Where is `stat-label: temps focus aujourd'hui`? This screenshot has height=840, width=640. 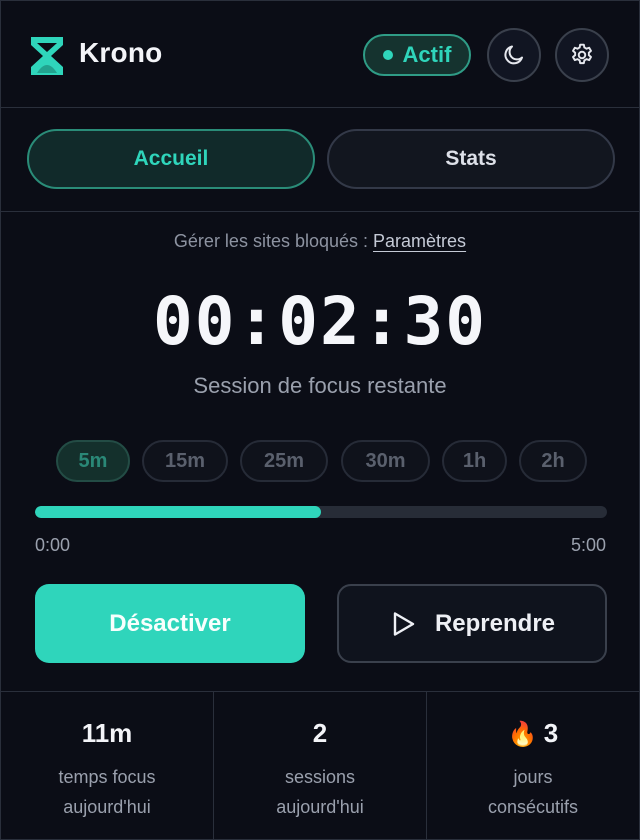 stat-label: temps focus aujourd'hui is located at coordinates (107, 792).